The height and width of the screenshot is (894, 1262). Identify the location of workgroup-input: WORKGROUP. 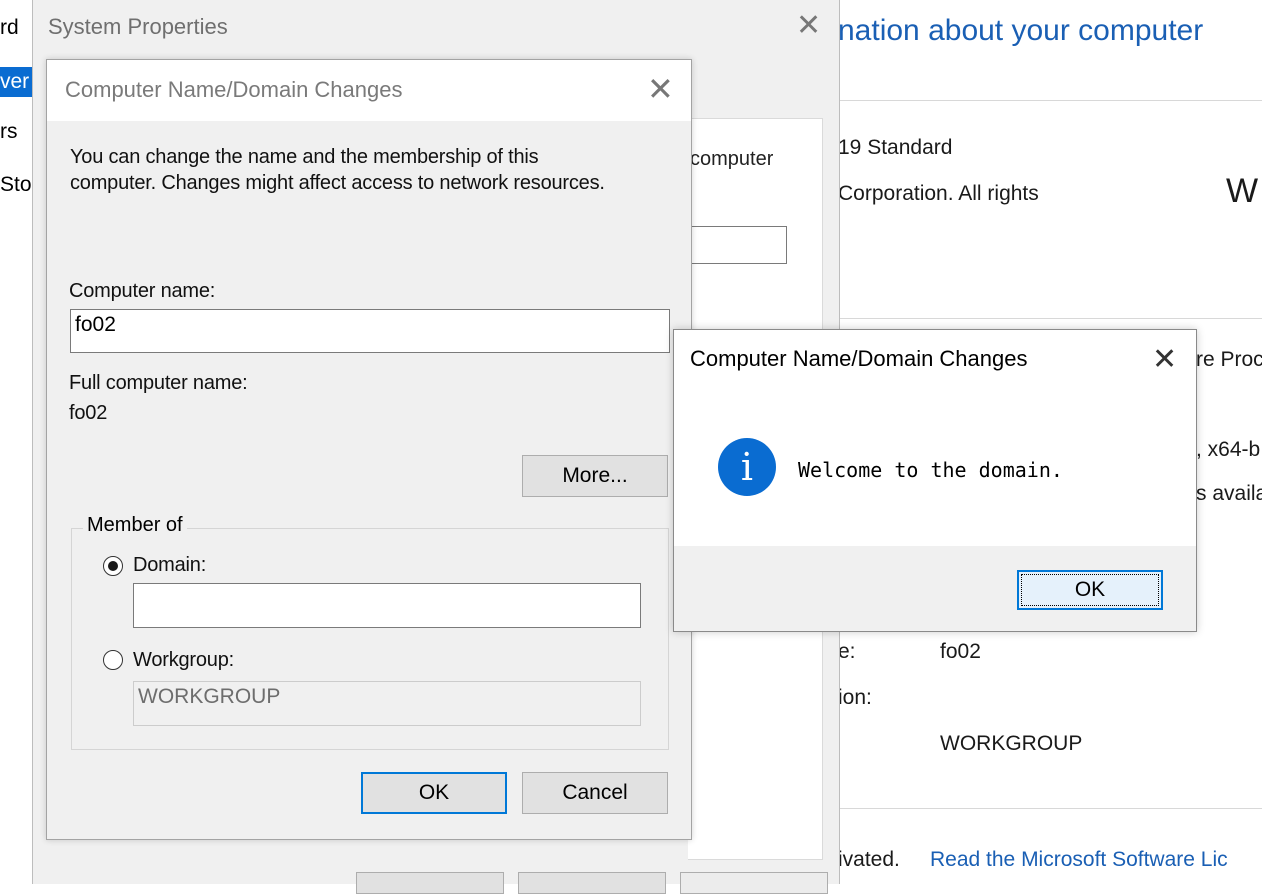
(387, 703).